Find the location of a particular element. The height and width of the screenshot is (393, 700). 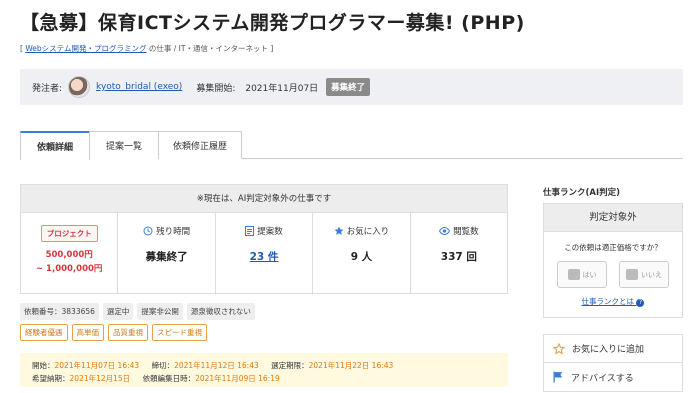

poster-name-link: kyoto_bridal (exeo) is located at coordinates (139, 87).